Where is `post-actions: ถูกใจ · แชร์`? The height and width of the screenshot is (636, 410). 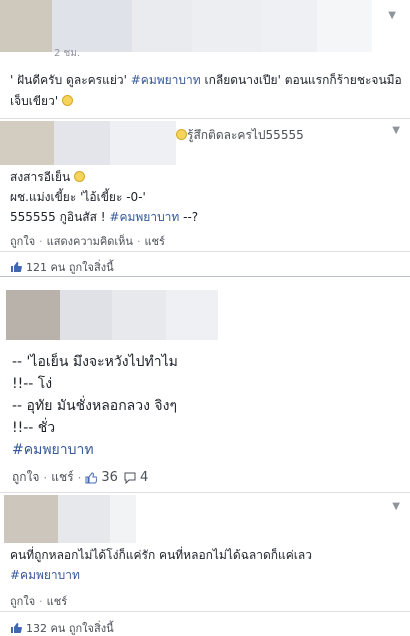
post-actions: ถูกใจ · แชร์ is located at coordinates (38, 601).